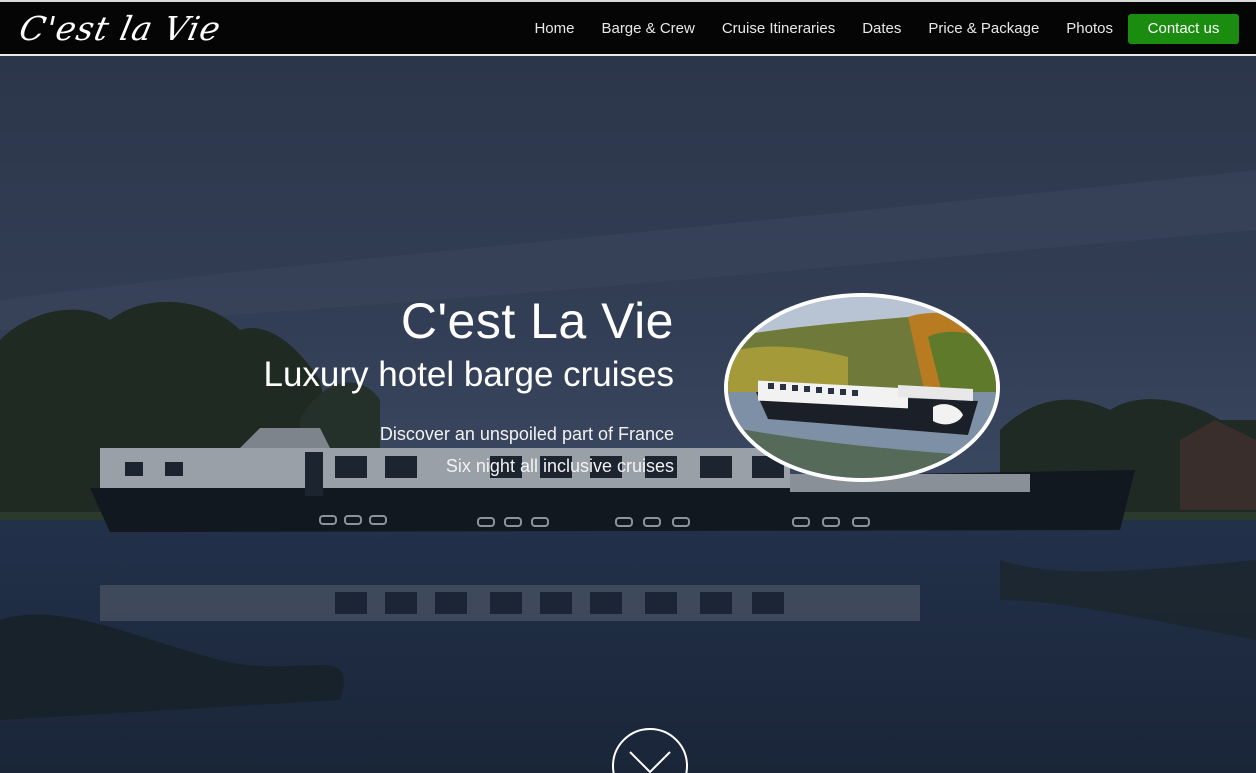 This screenshot has width=1256, height=773. Describe the element at coordinates (469, 374) in the screenshot. I see `hero-subtitle: Luxury hotel barge cruises` at that location.